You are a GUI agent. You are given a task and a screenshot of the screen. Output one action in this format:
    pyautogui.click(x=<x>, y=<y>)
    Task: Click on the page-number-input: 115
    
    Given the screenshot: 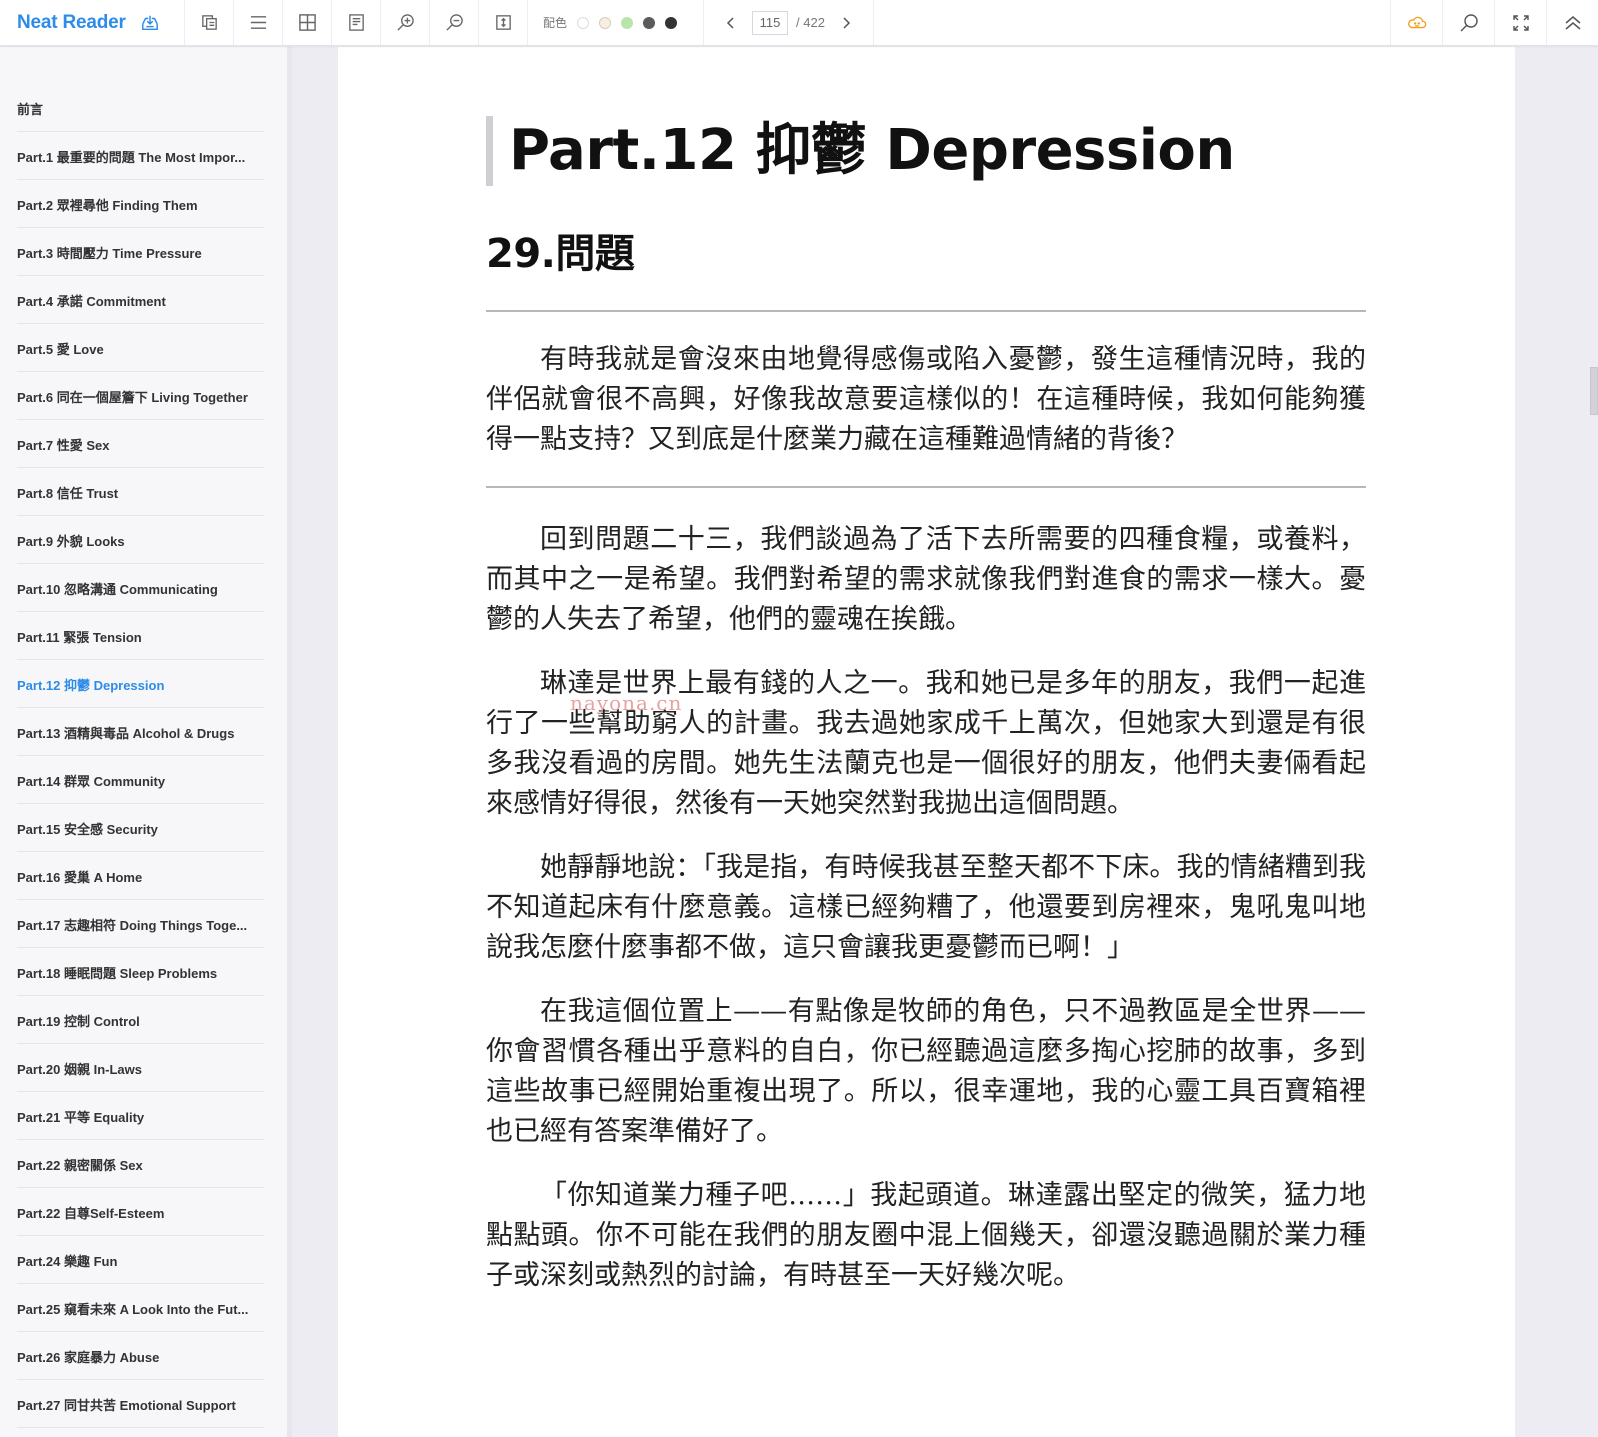 What is the action you would take?
    pyautogui.click(x=770, y=22)
    